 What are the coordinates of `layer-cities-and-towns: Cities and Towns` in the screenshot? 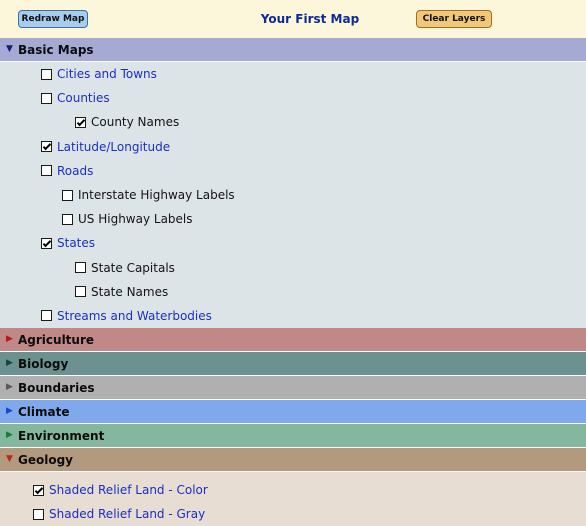 It's located at (293, 74).